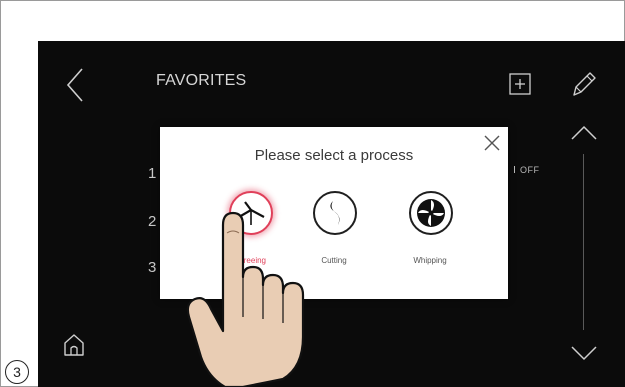 The height and width of the screenshot is (387, 625). Describe the element at coordinates (74, 85) in the screenshot. I see `chevron-left-icon` at that location.